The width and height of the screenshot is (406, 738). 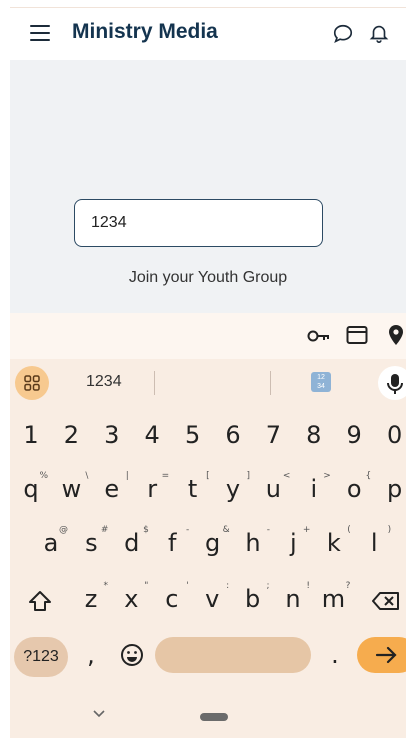 What do you see at coordinates (386, 601) in the screenshot?
I see `backspace-icon` at bounding box center [386, 601].